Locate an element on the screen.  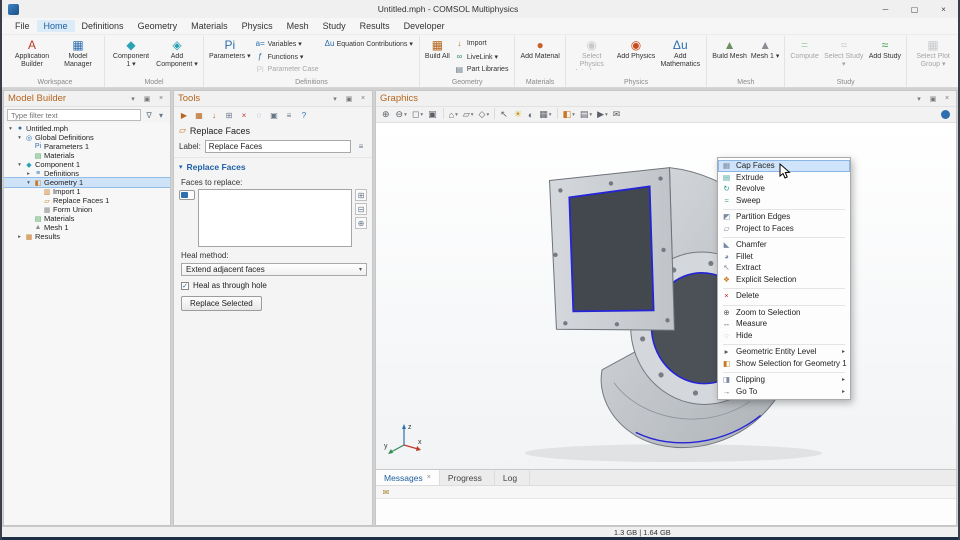
zoom-extents-icon: ◻ ▾ is located at coordinates (417, 115).